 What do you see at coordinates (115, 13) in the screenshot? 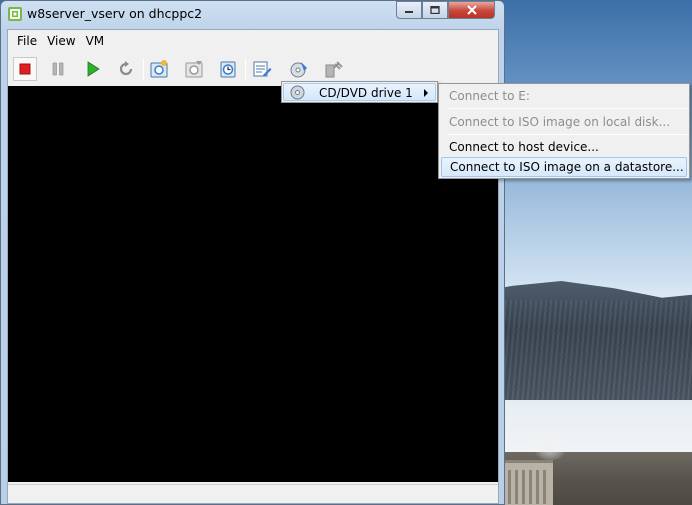
I see `window-title: w8server_vserv on dhcppc2` at bounding box center [115, 13].